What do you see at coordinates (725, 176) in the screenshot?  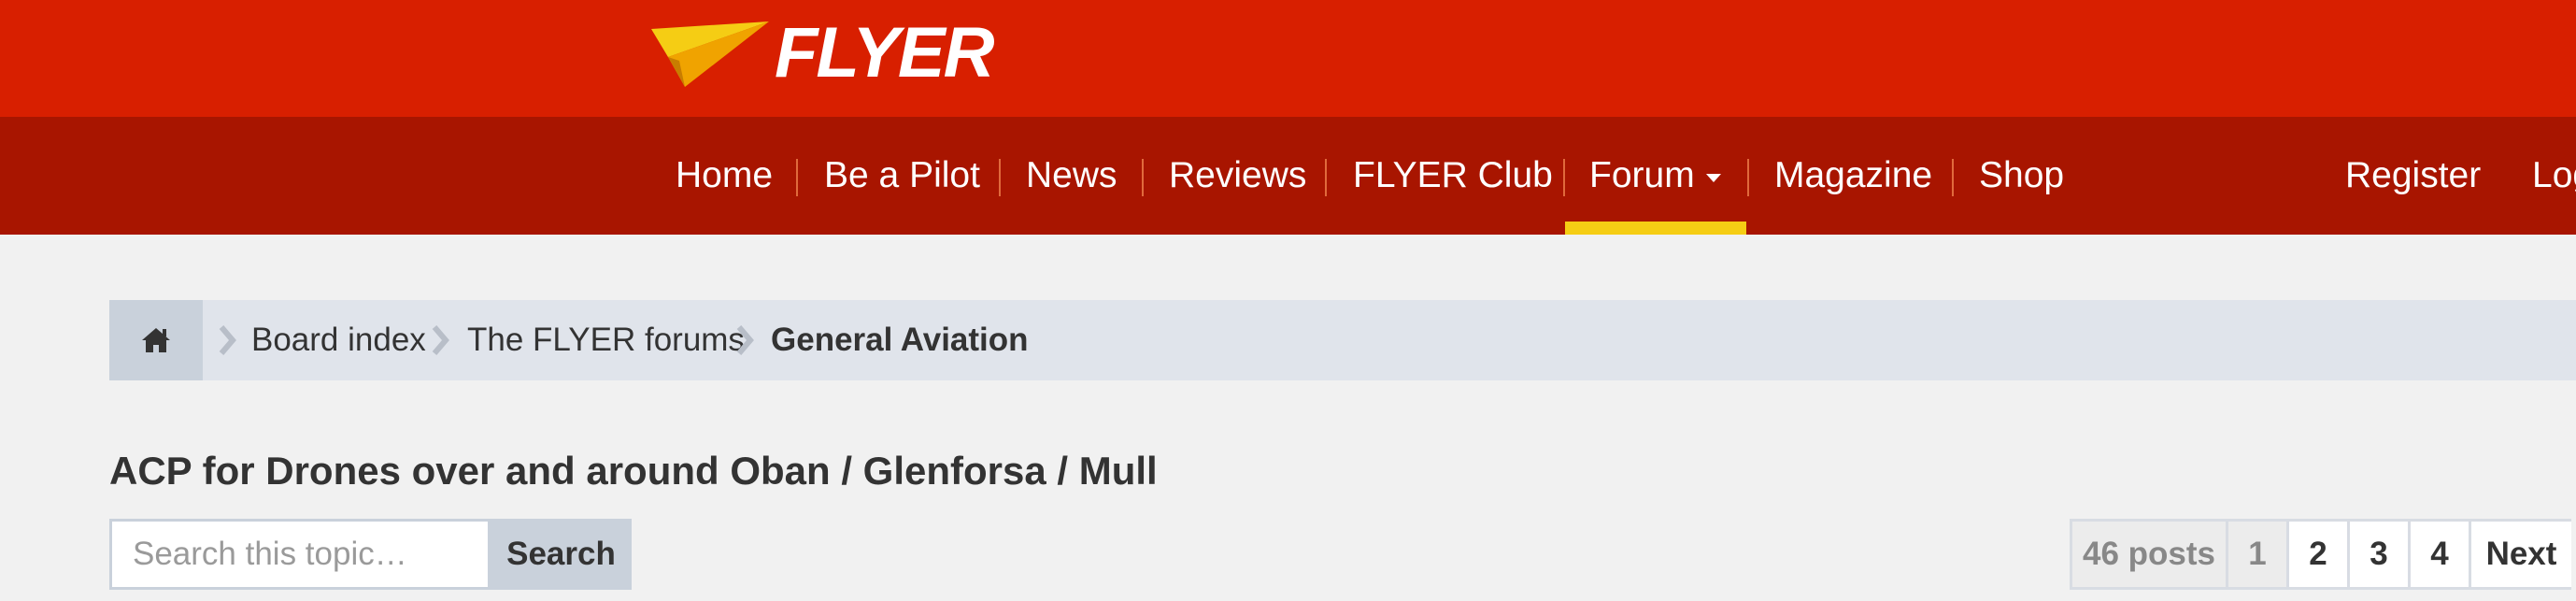 I see `nav-home: Home` at bounding box center [725, 176].